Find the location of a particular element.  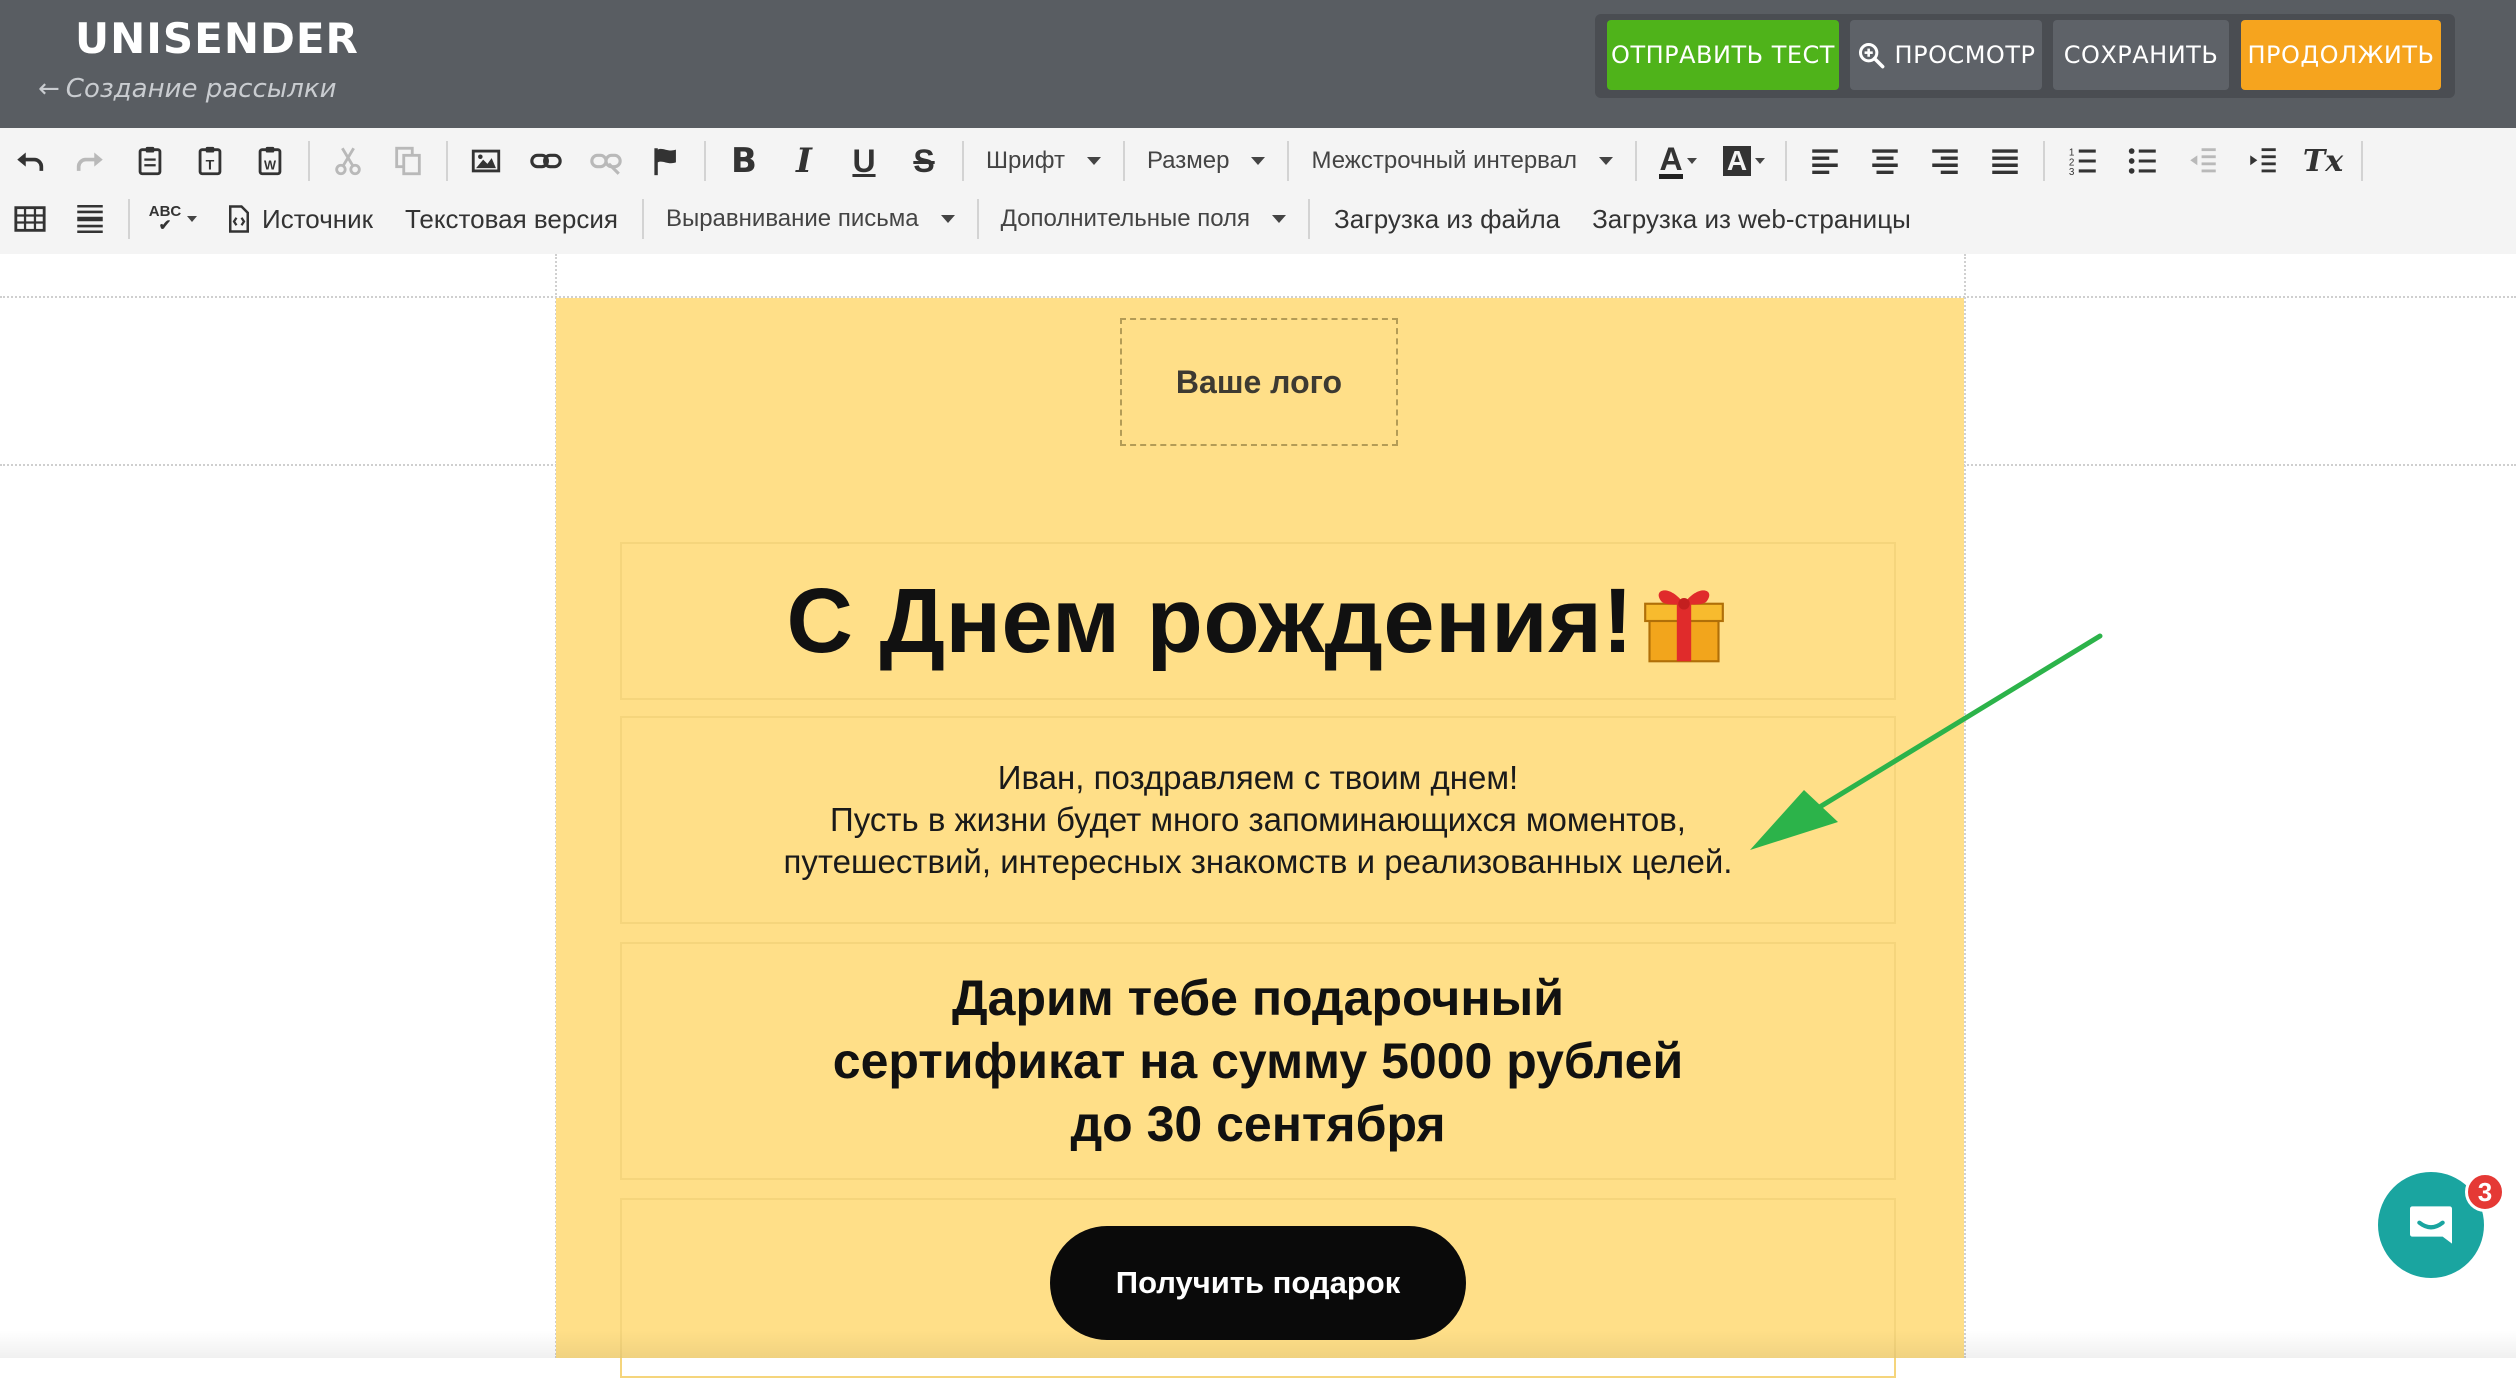

preview-button: ПРОСМОТР is located at coordinates (1946, 55).